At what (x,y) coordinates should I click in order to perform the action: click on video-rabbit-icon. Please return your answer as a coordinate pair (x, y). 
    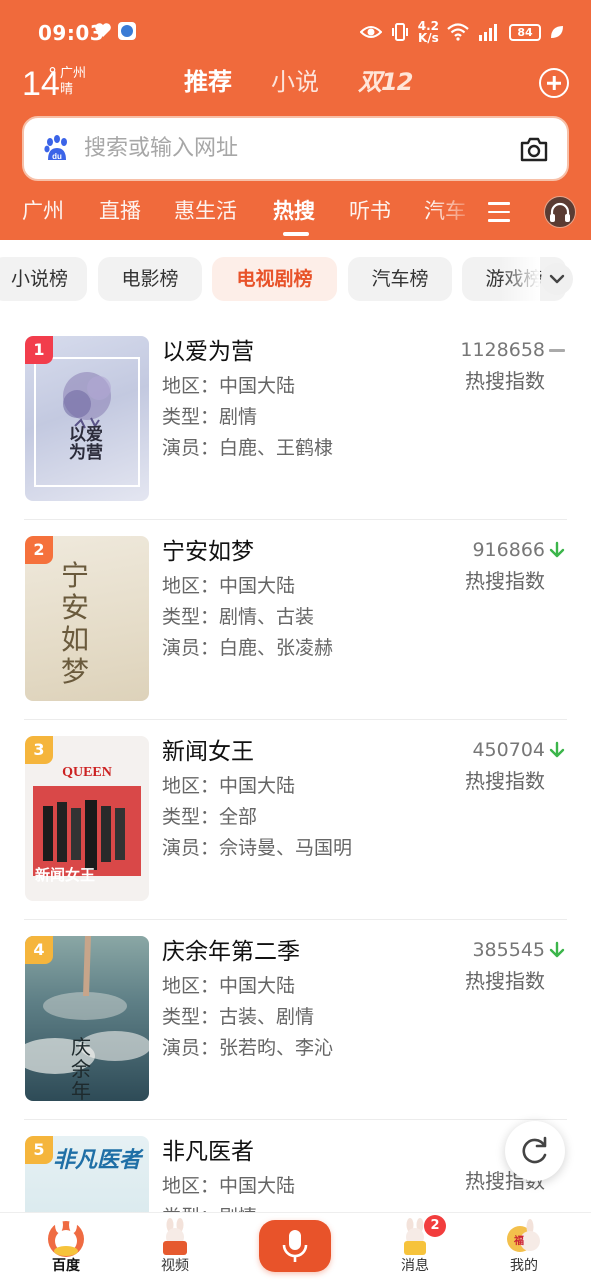
    Looking at the image, I should click on (175, 1236).